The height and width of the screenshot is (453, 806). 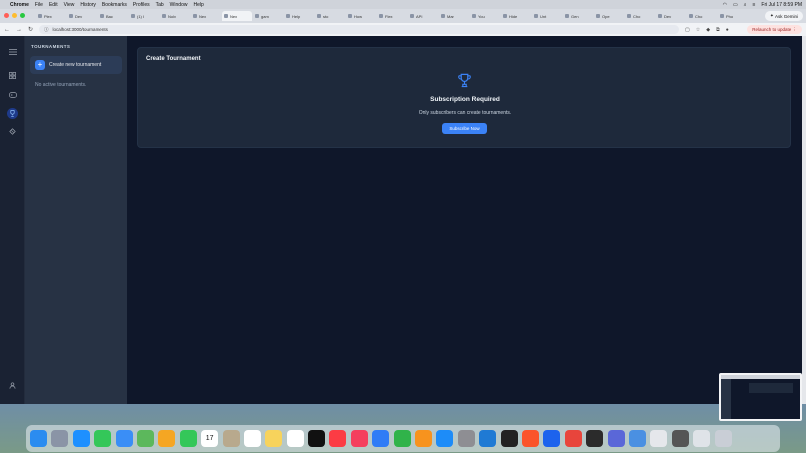 I want to click on browser-tab: API, so click(x=423, y=16).